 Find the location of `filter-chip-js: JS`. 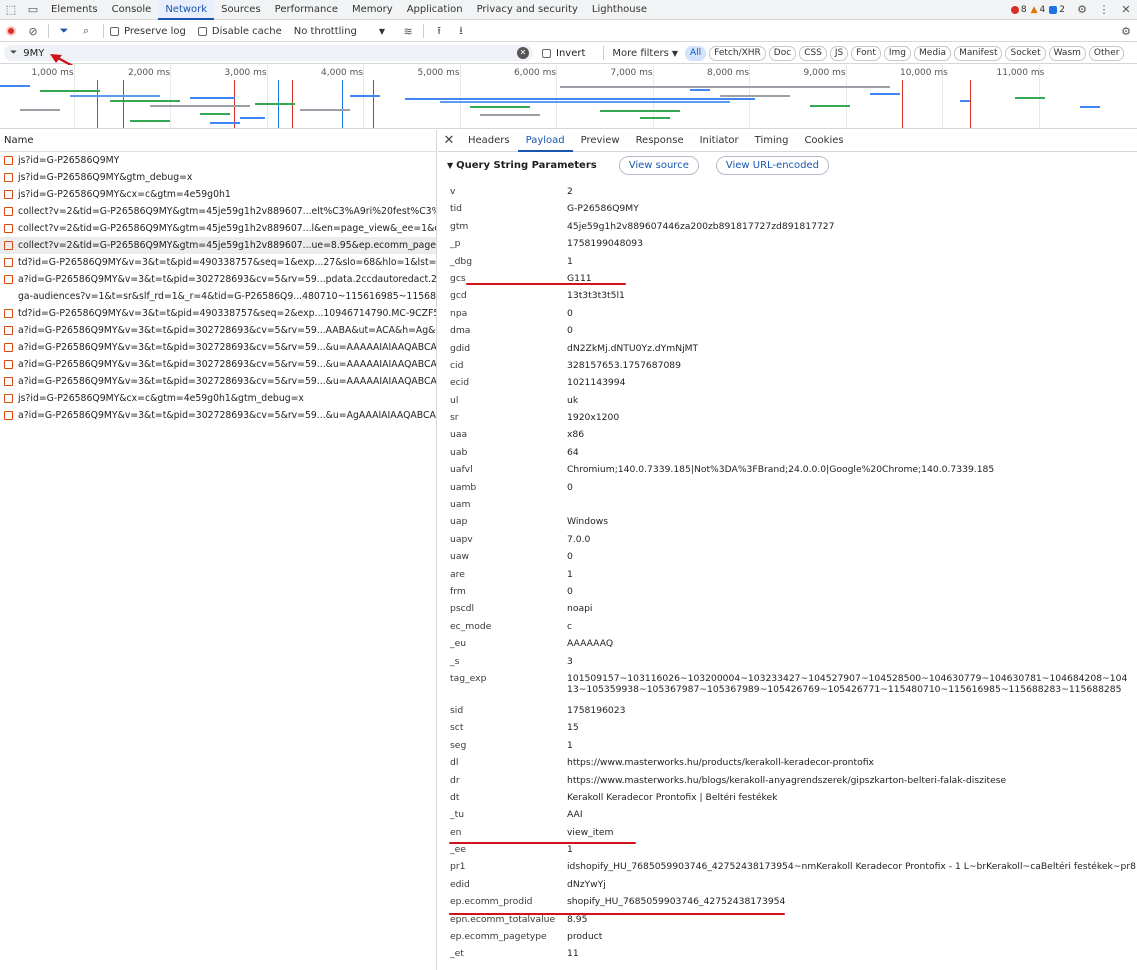

filter-chip-js: JS is located at coordinates (839, 53).